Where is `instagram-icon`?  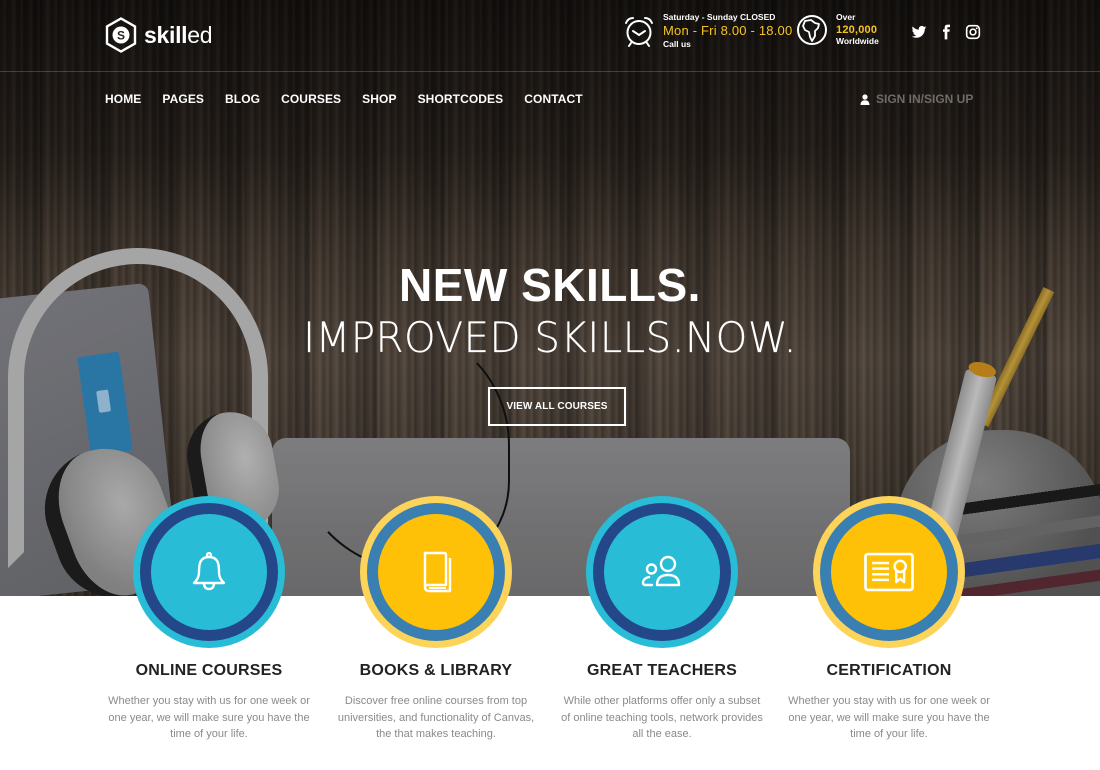
instagram-icon is located at coordinates (973, 32).